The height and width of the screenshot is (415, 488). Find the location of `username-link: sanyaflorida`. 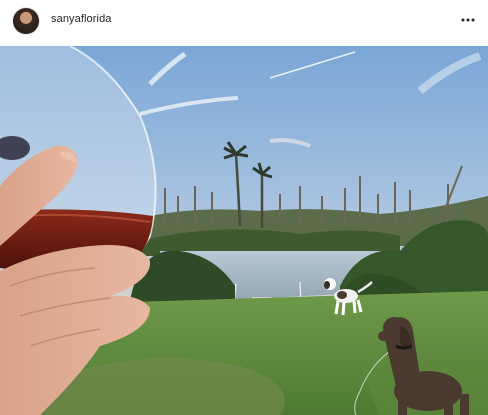

username-link: sanyaflorida is located at coordinates (81, 19).